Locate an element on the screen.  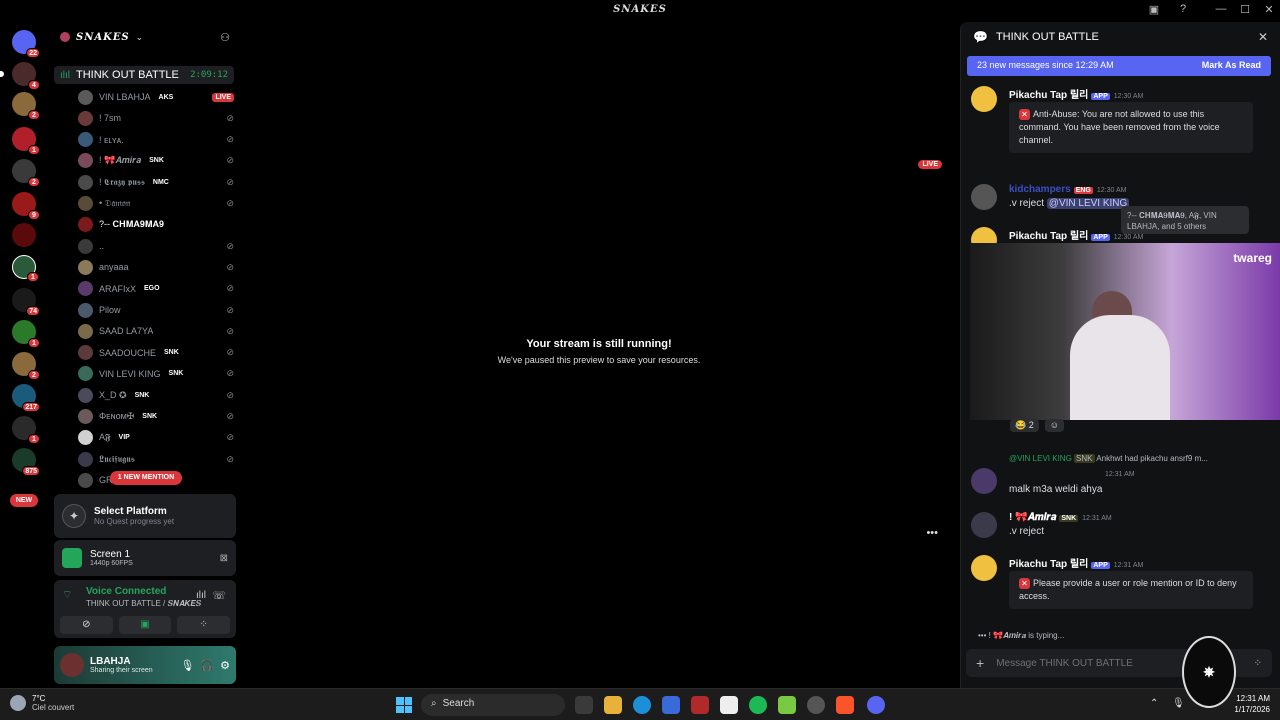
mic-tray-icon: 🎙 is located at coordinates (1178, 703).